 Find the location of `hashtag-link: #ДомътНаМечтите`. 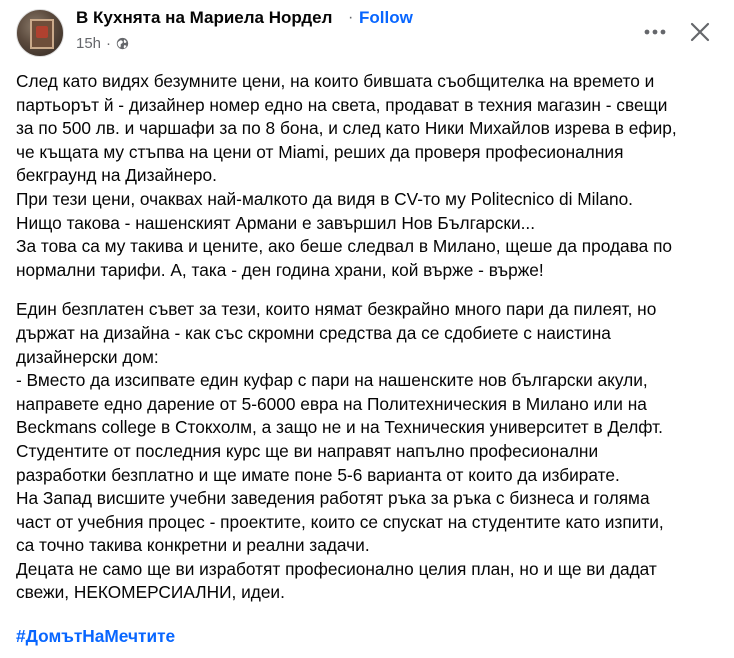

hashtag-link: #ДомътНаМечтите is located at coordinates (95, 636).